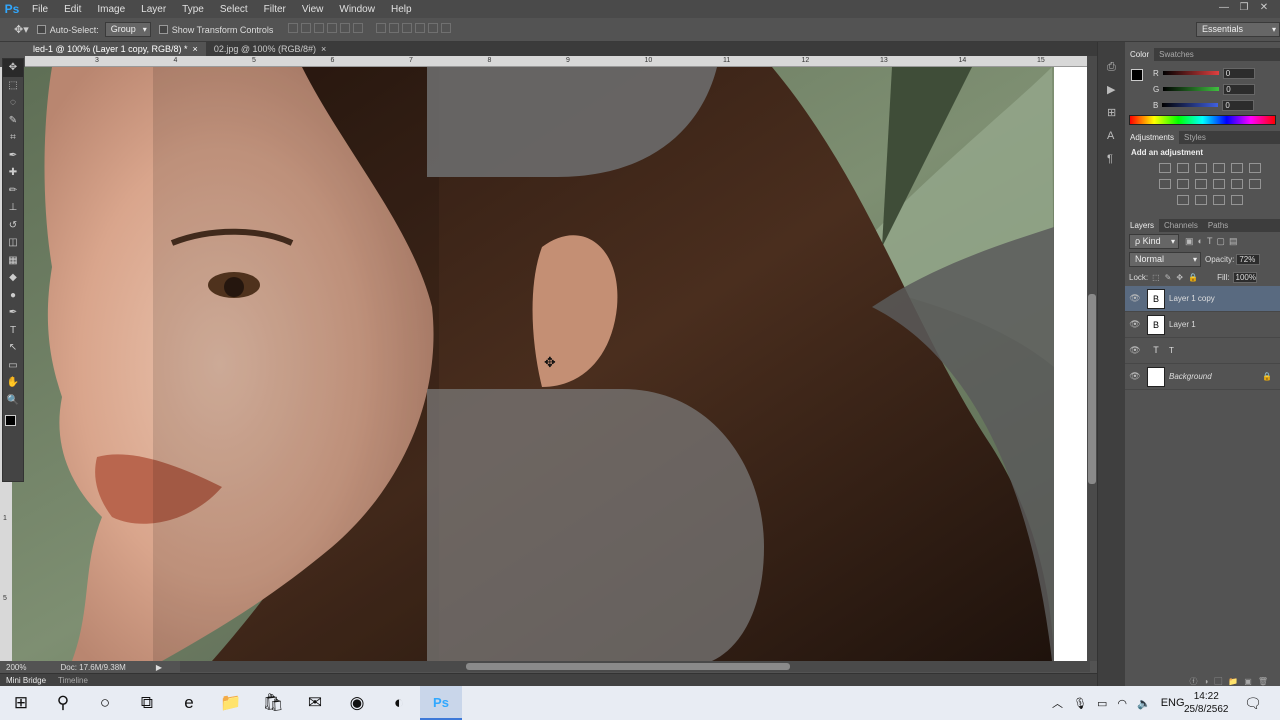  I want to click on layer-row: 👁 T T, so click(1202, 351).